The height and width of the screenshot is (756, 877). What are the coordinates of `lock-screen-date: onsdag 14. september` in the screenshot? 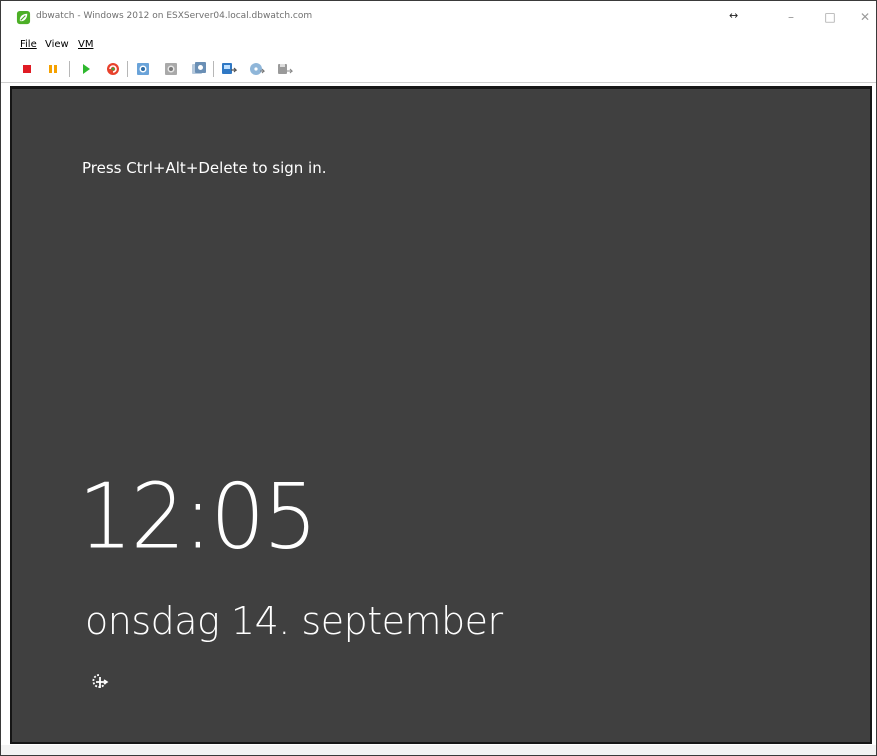 It's located at (294, 621).